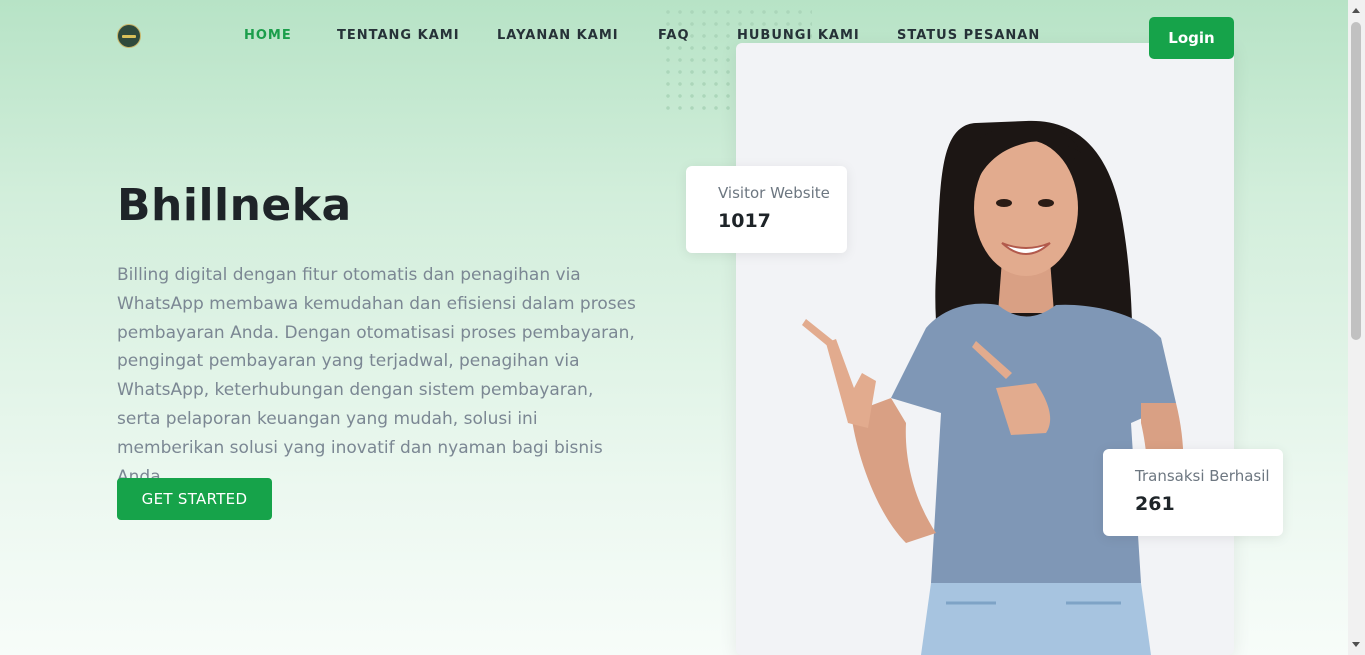 The width and height of the screenshot is (1365, 655). Describe the element at coordinates (798, 35) in the screenshot. I see `nav-hubungi-kami: HUBUNGI KAMI` at that location.